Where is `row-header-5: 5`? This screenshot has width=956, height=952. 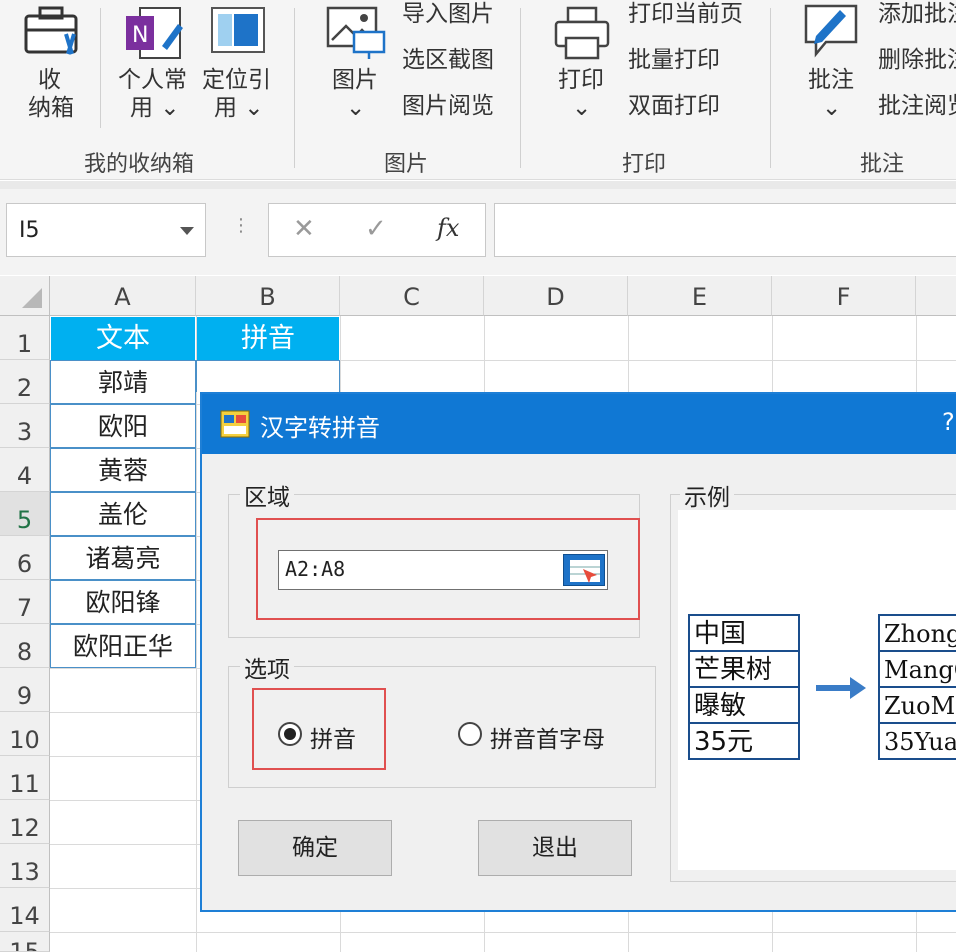 row-header-5: 5 is located at coordinates (25, 514).